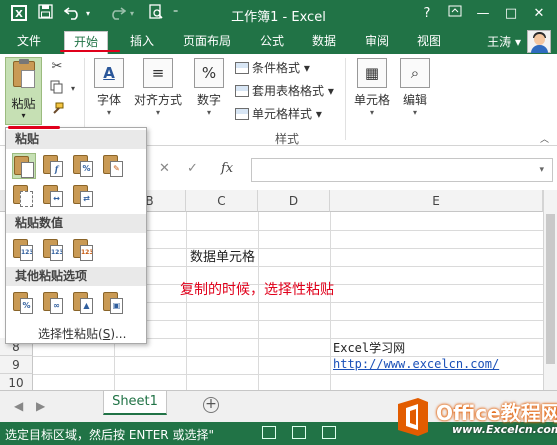 The width and height of the screenshot is (557, 445). What do you see at coordinates (427, 14) in the screenshot?
I see `help-button: ?` at bounding box center [427, 14].